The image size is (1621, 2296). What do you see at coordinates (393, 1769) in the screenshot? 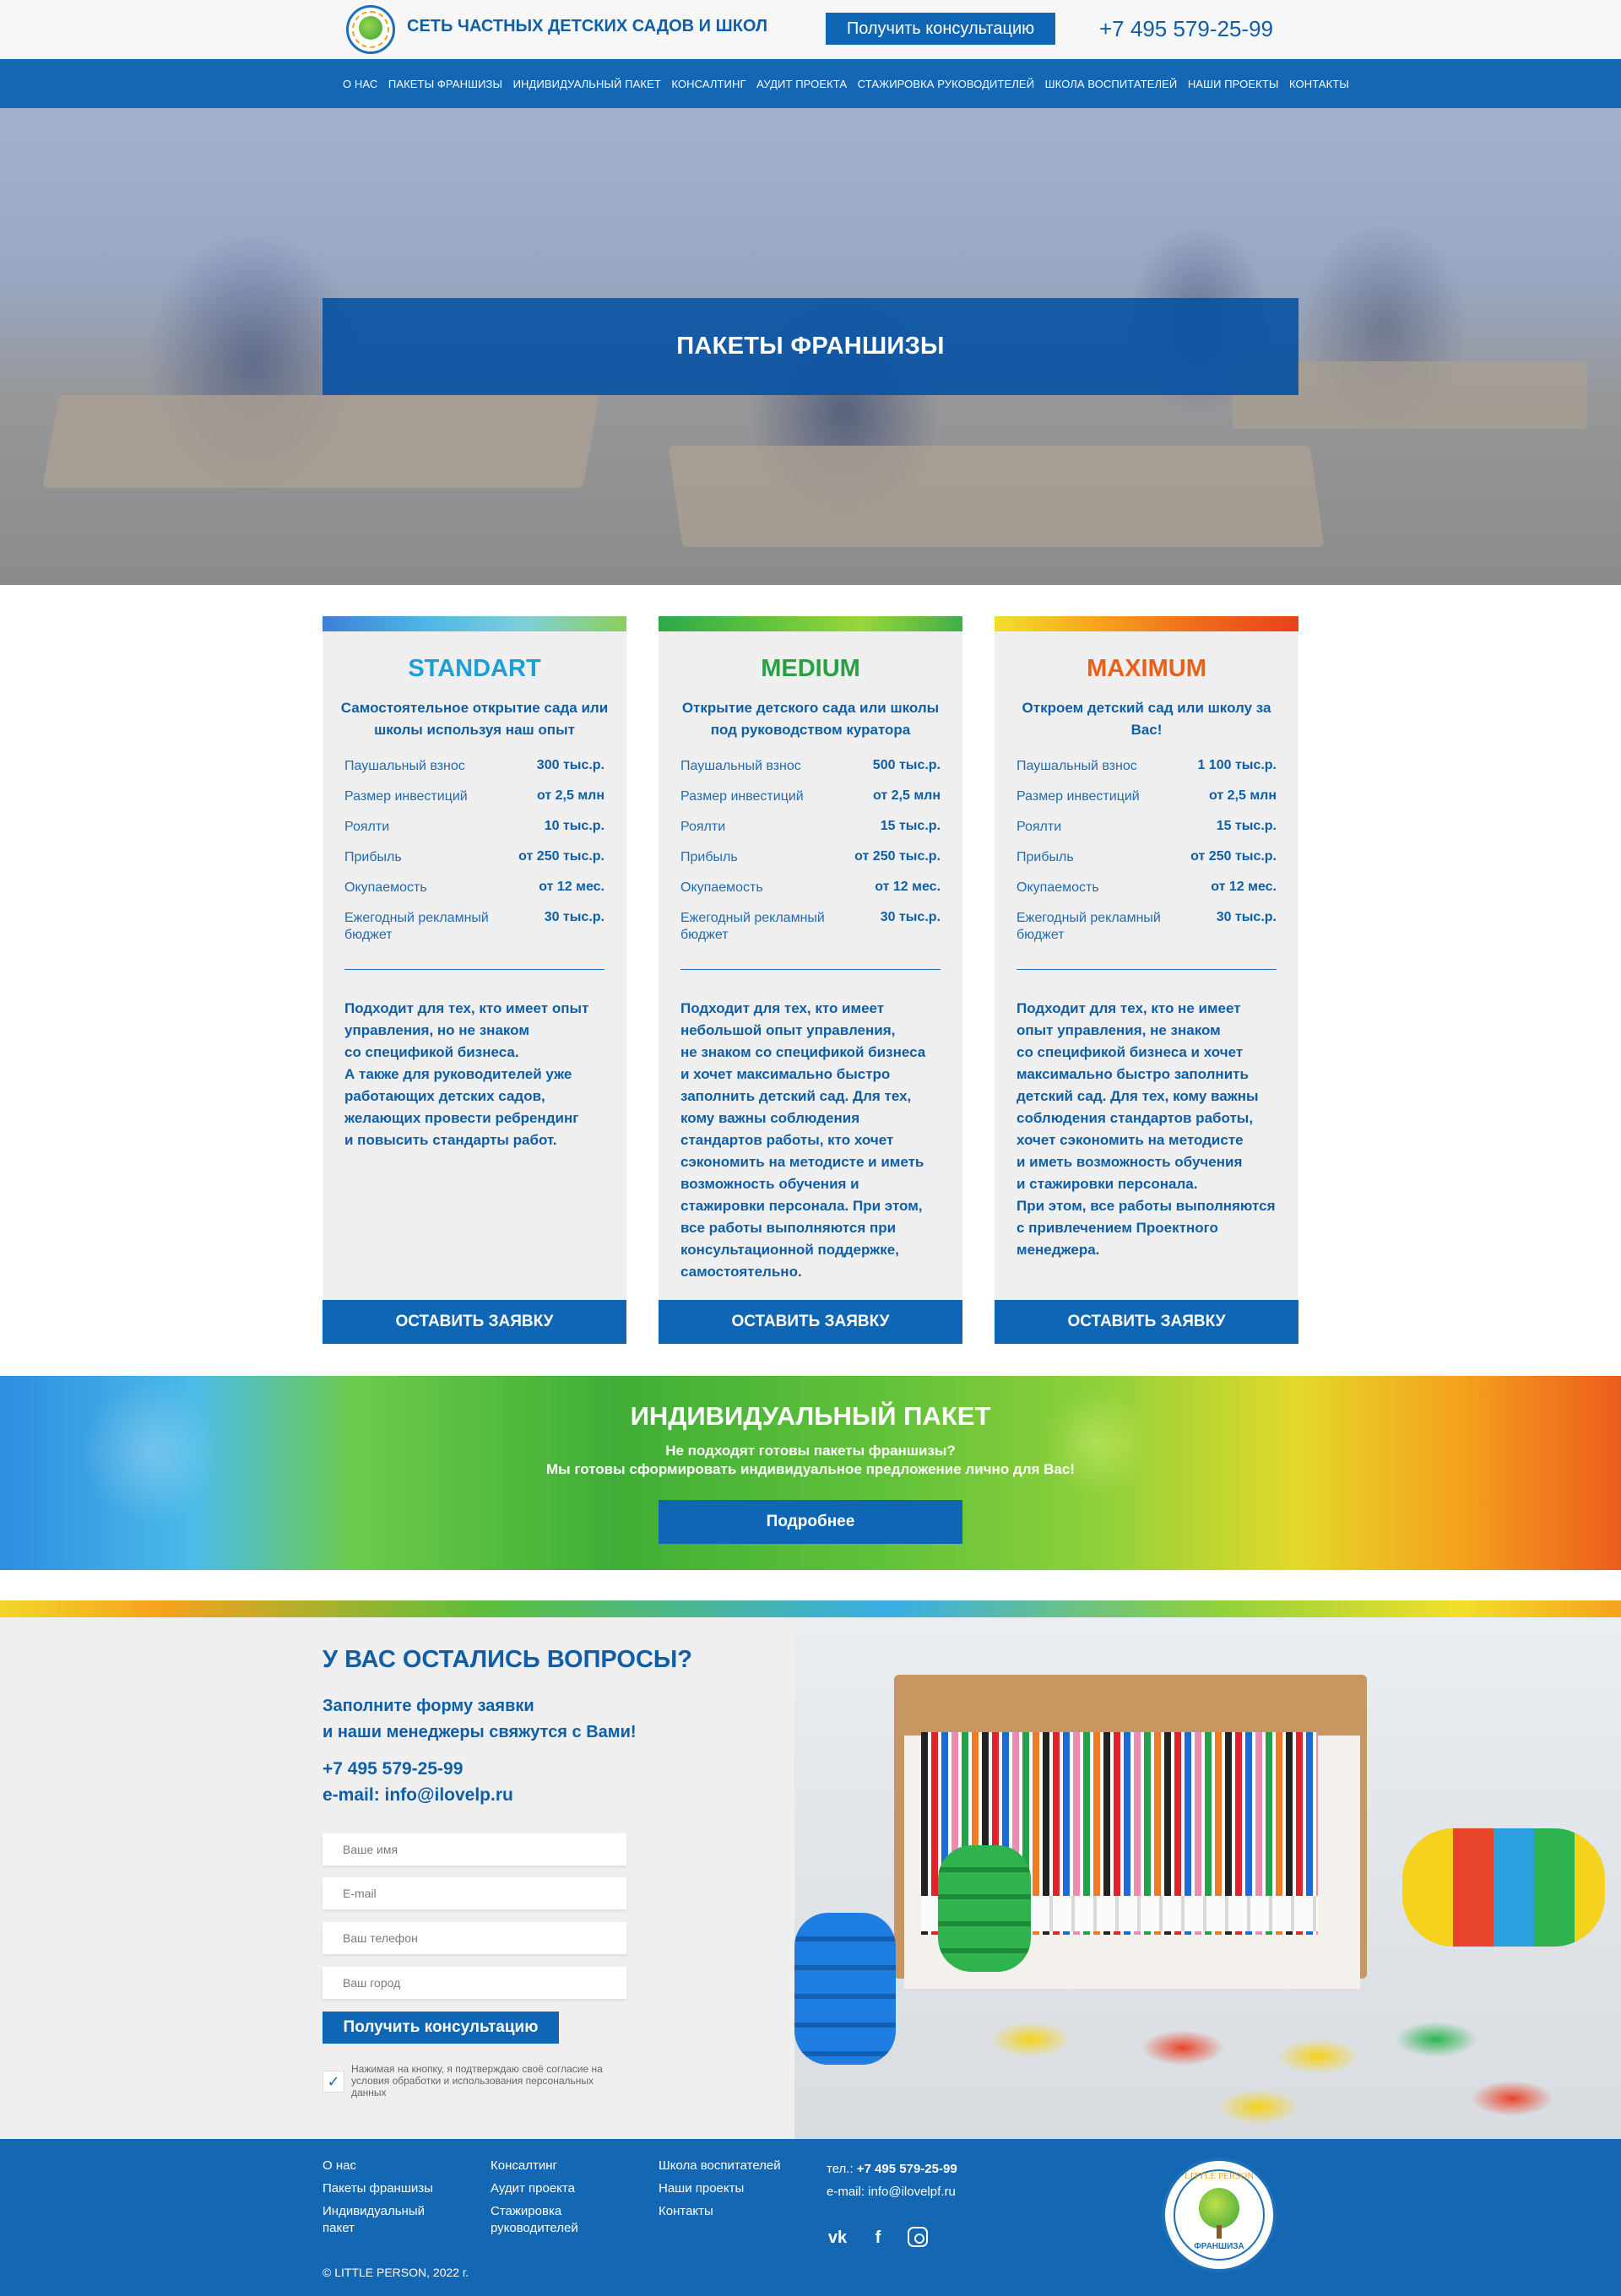
I see `questions-phone: +7 495 579-25-99` at bounding box center [393, 1769].